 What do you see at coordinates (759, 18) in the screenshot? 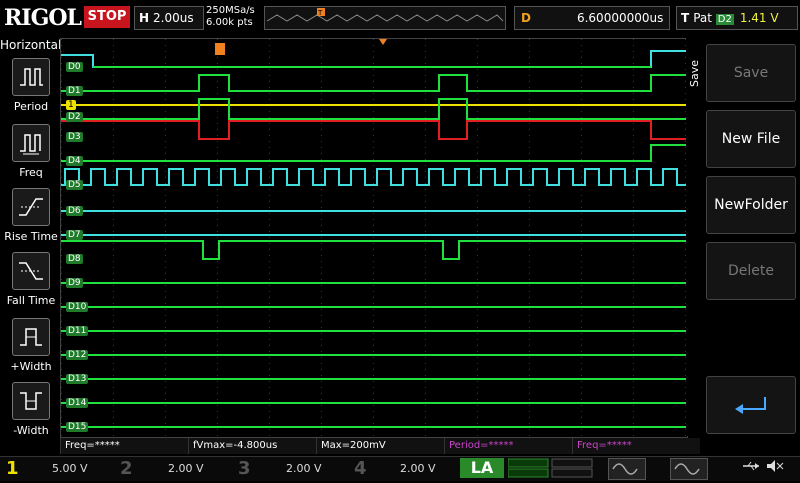
I see `trigger-level: 1.41 V` at bounding box center [759, 18].